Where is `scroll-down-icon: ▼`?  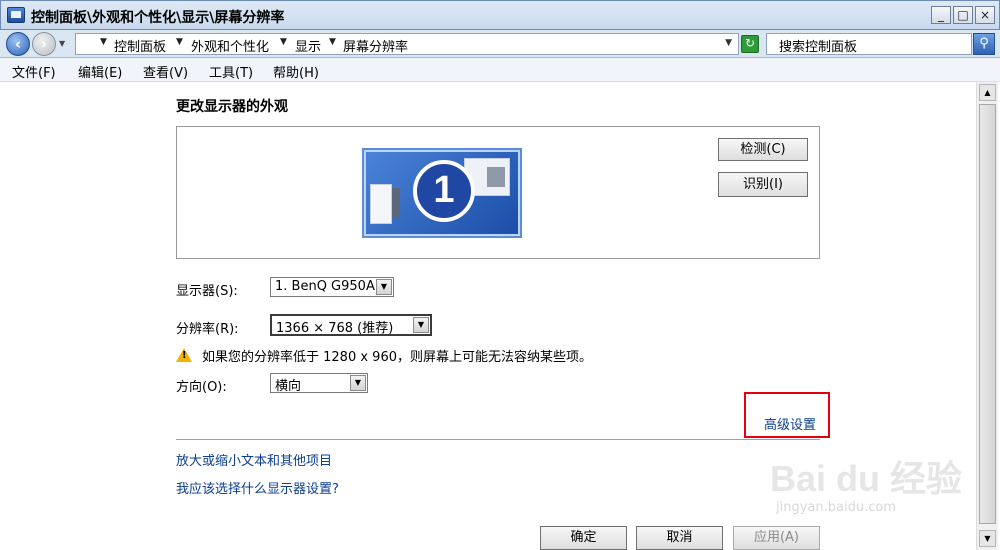
scroll-down-icon: ▼ is located at coordinates (987, 538).